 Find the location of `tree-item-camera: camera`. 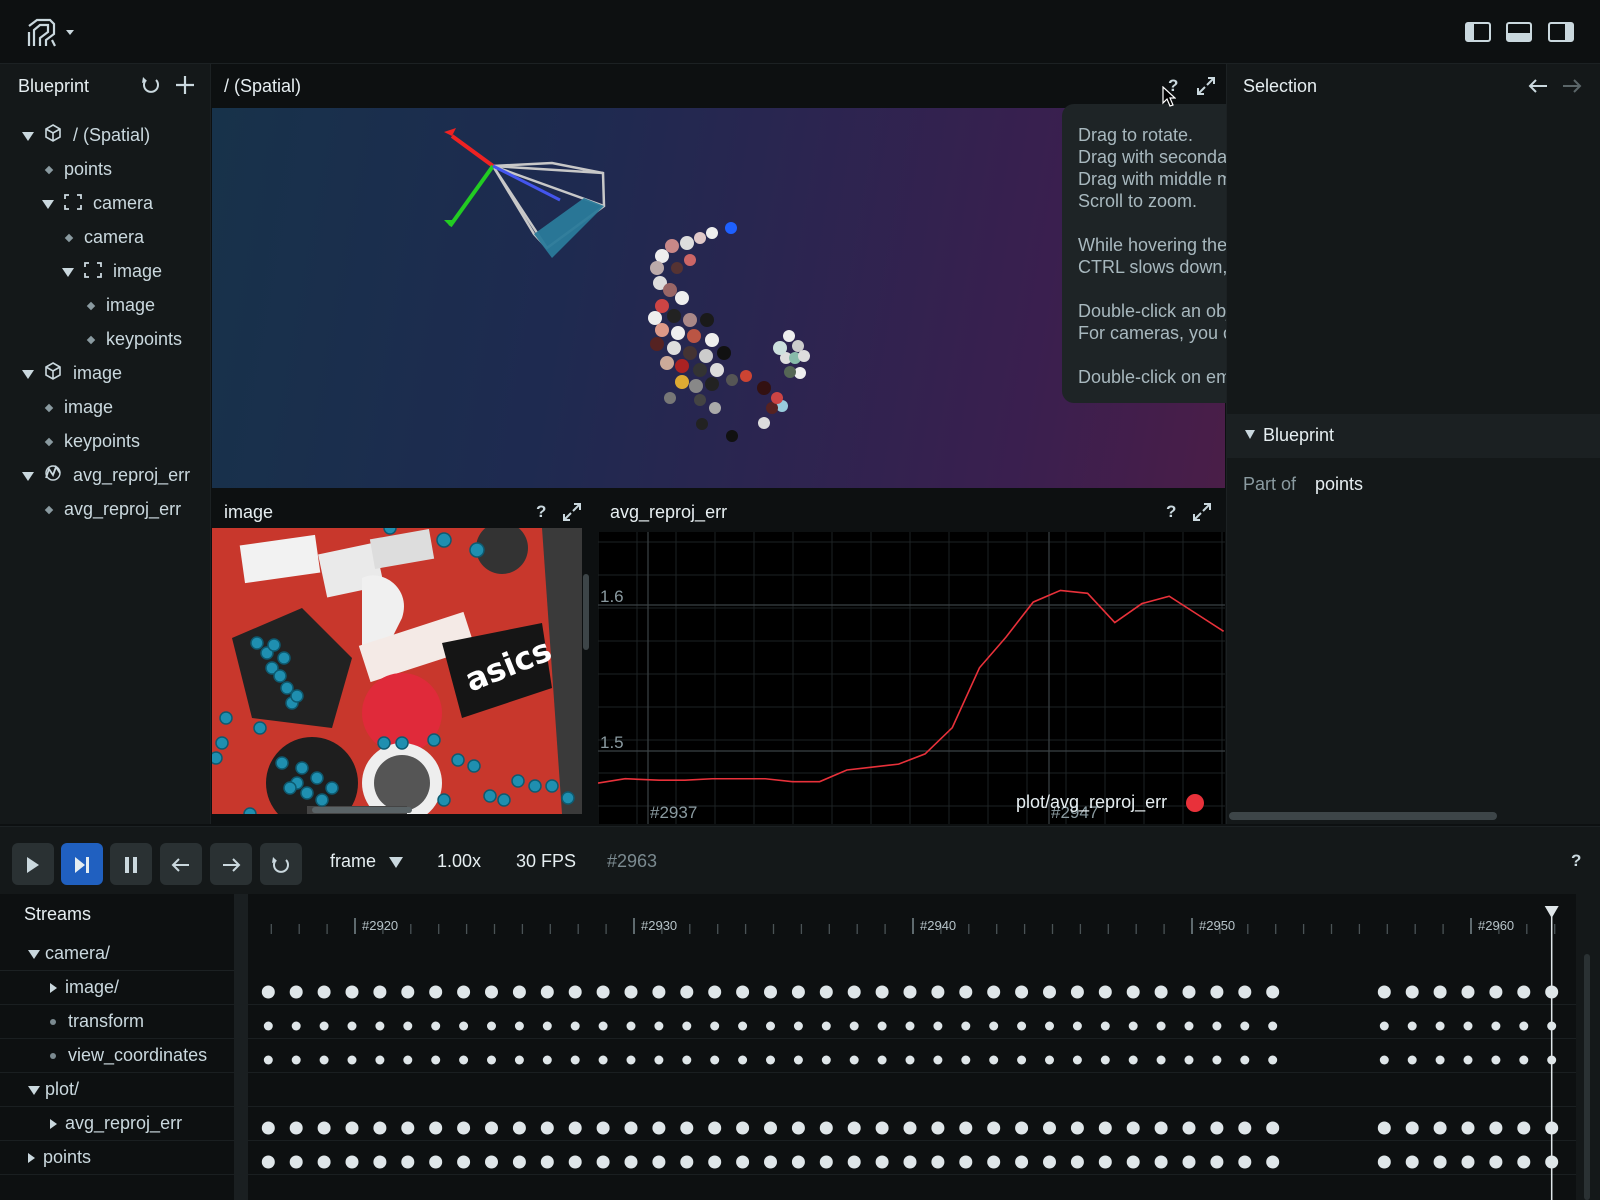

tree-item-camera: camera is located at coordinates (104, 237).